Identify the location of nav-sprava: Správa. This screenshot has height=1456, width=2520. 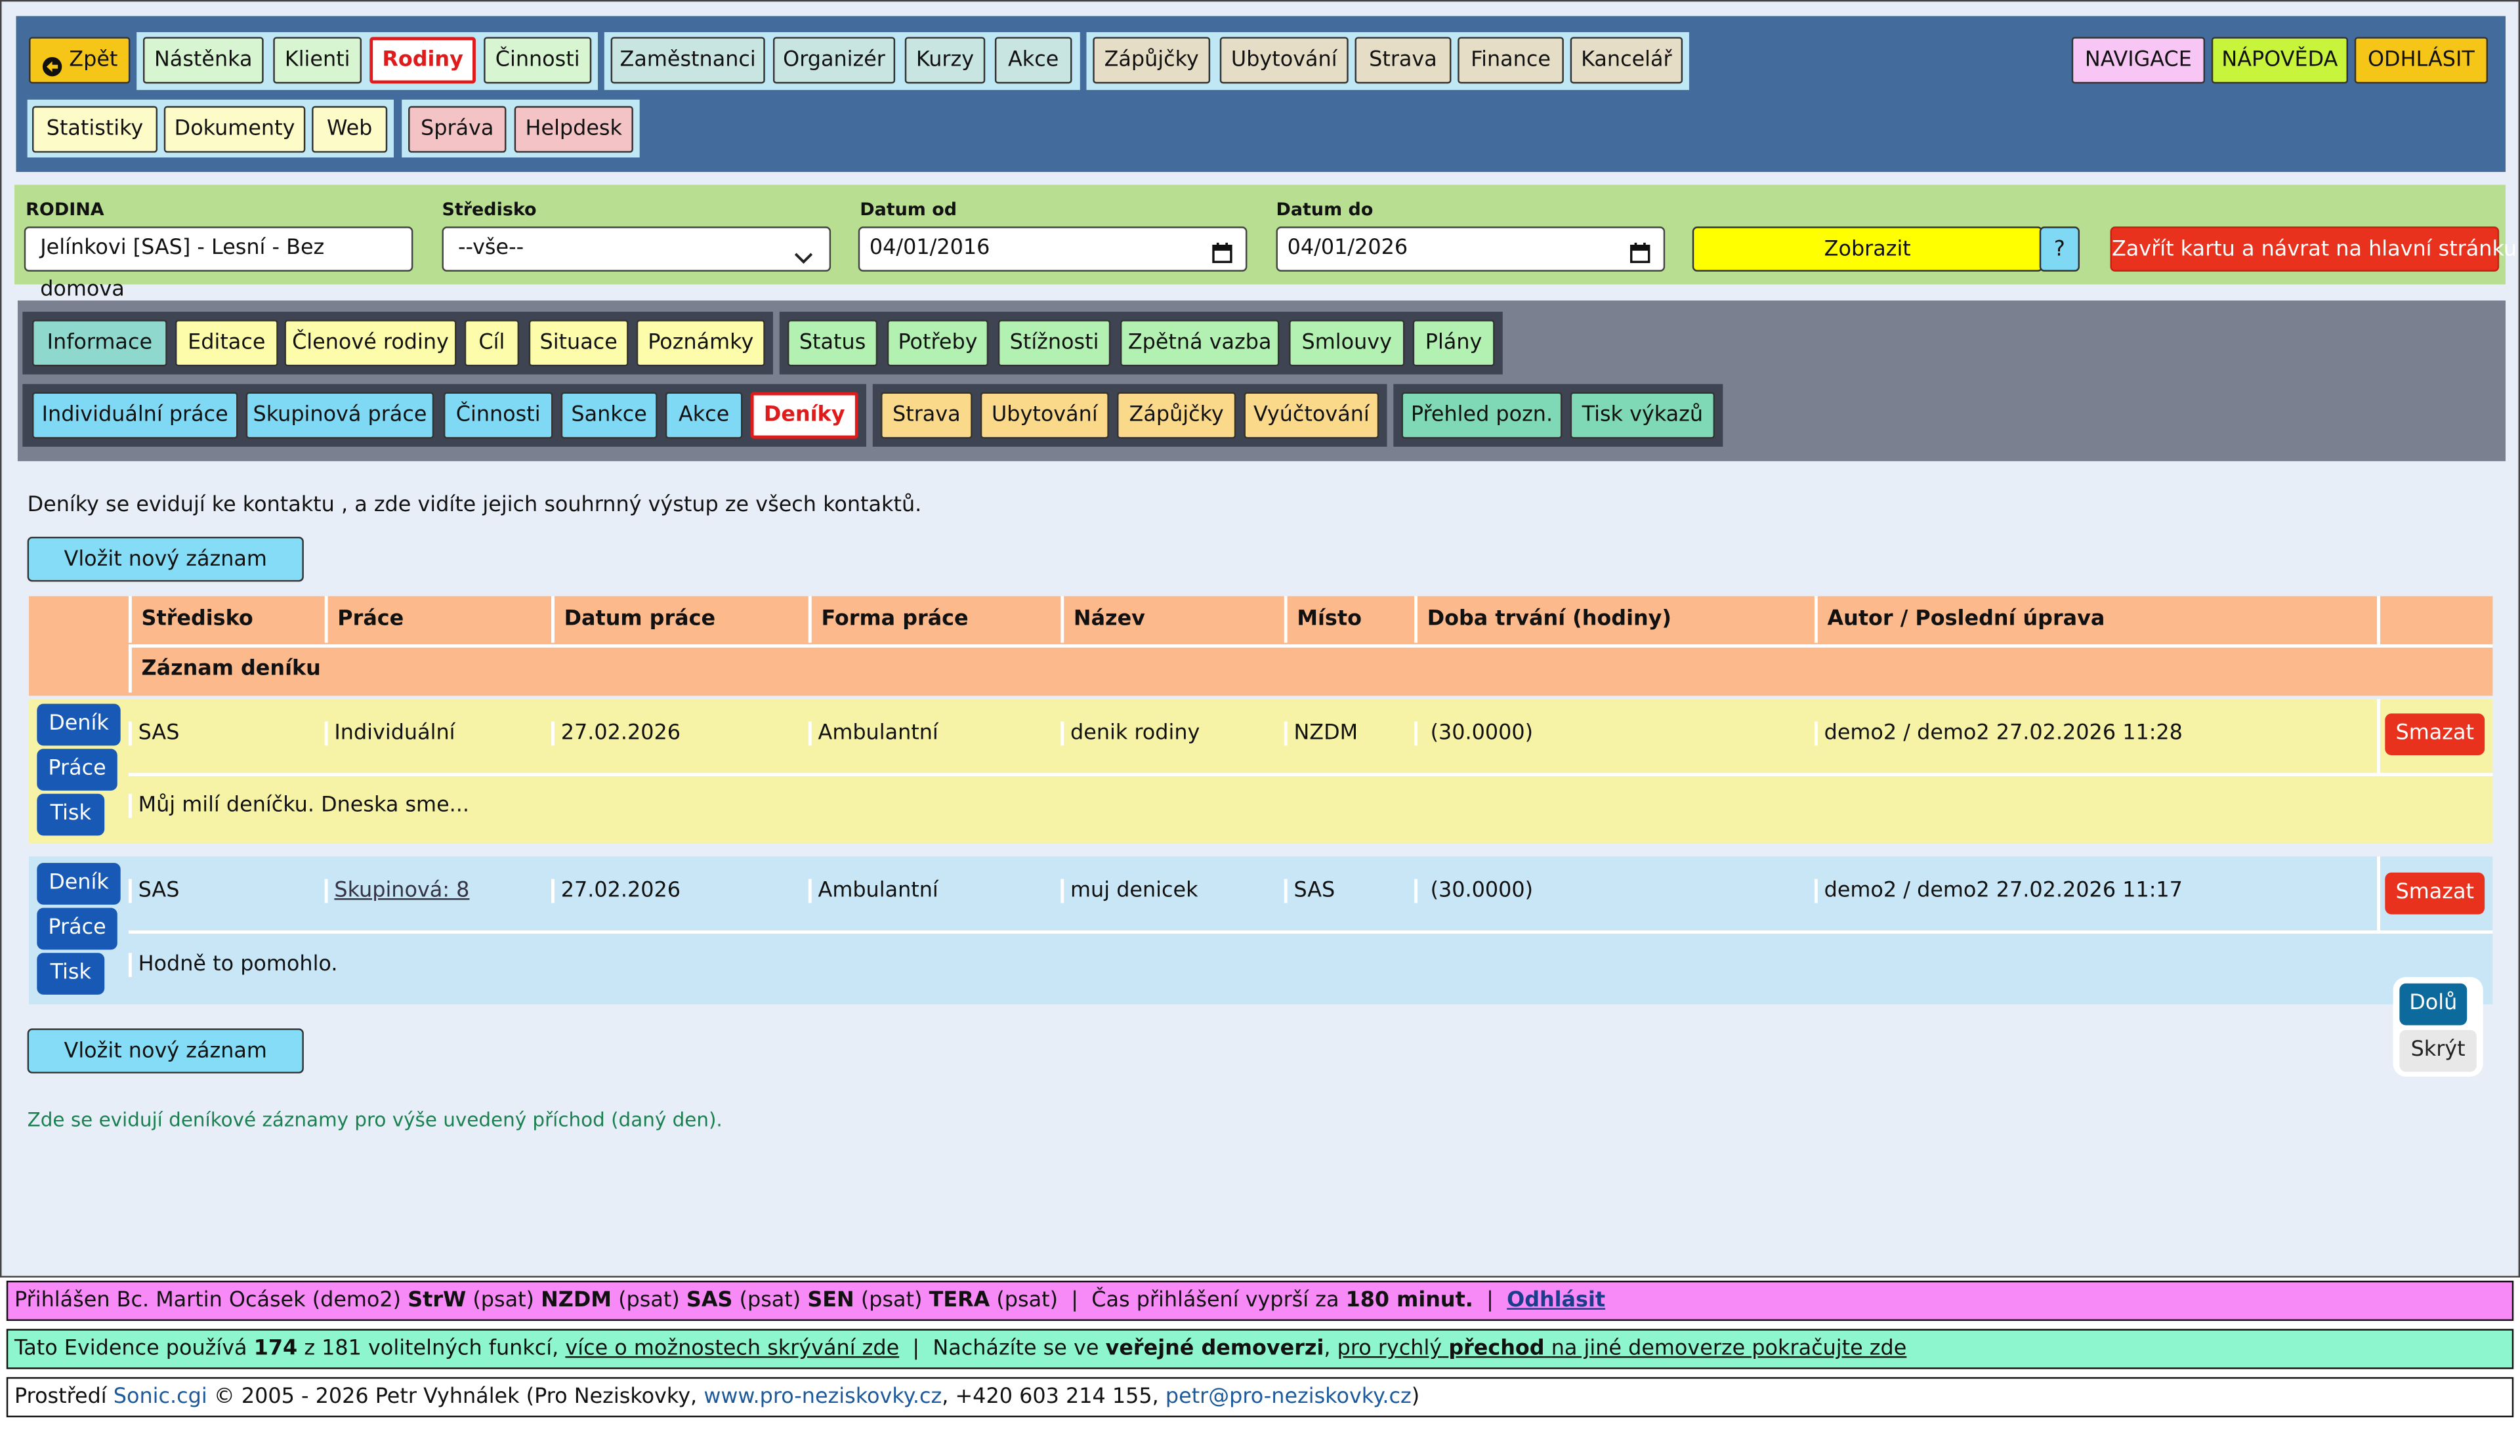
(457, 129).